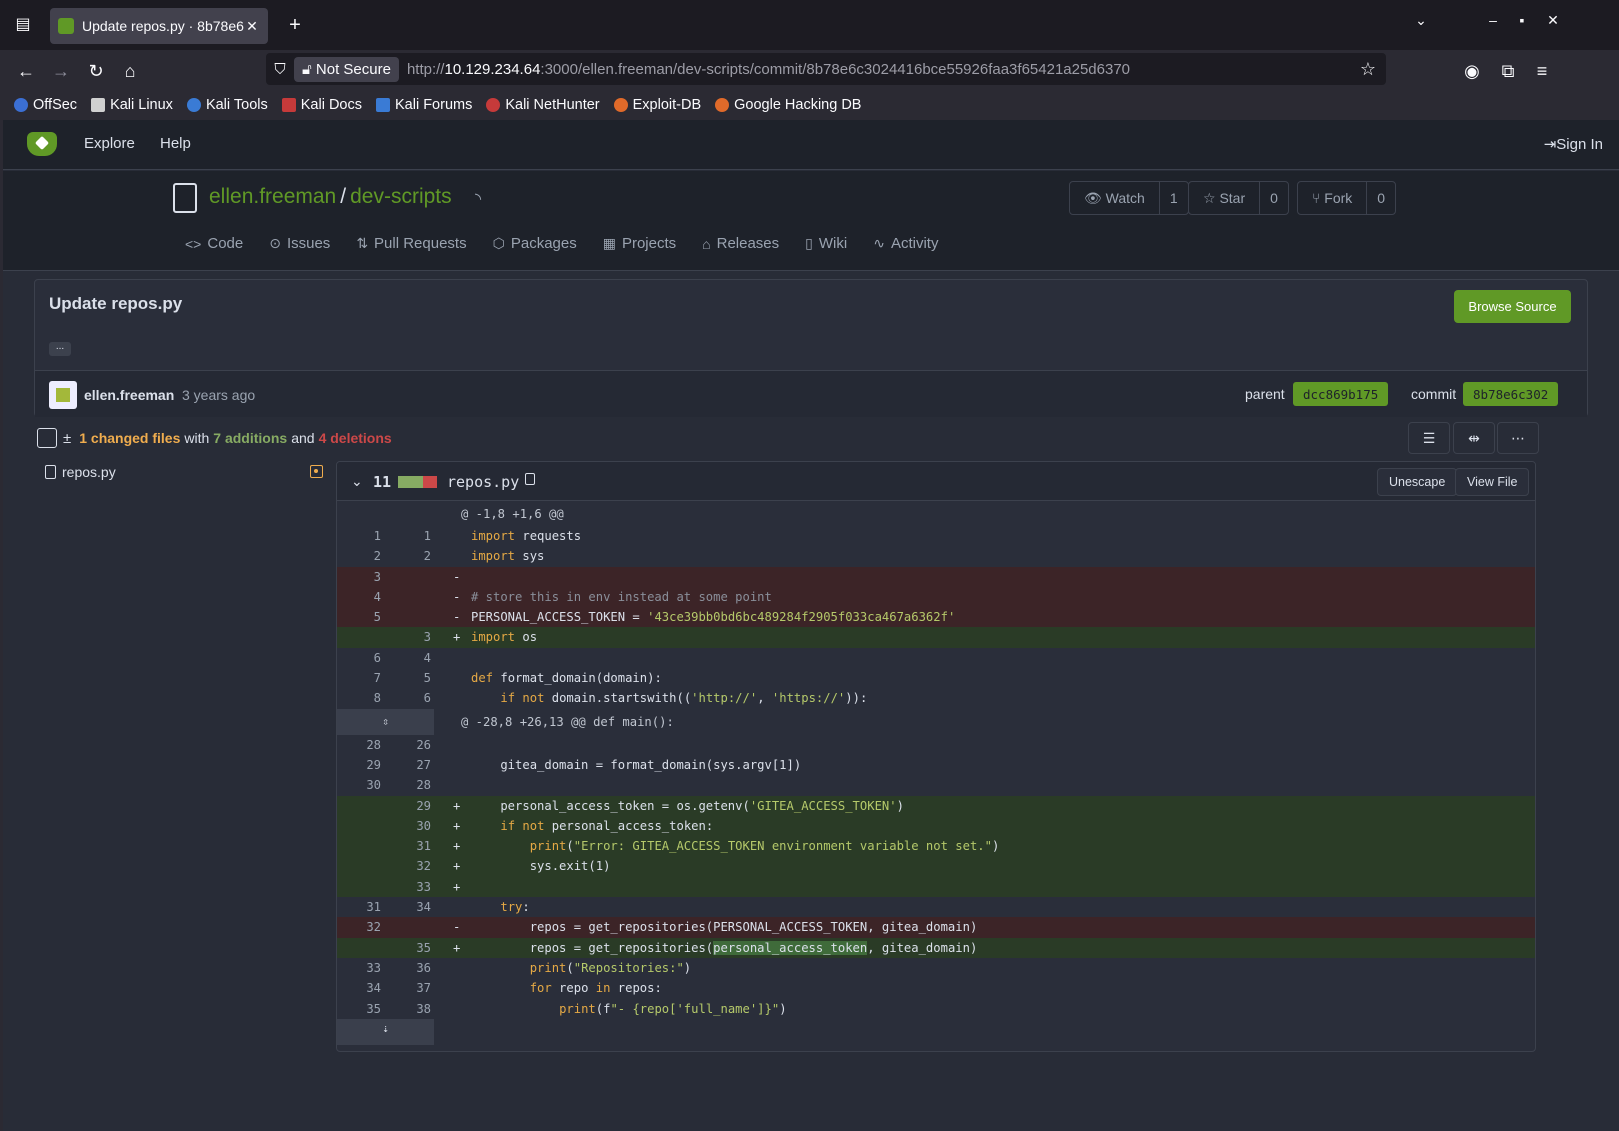  I want to click on new-tab-button: +, so click(295, 25).